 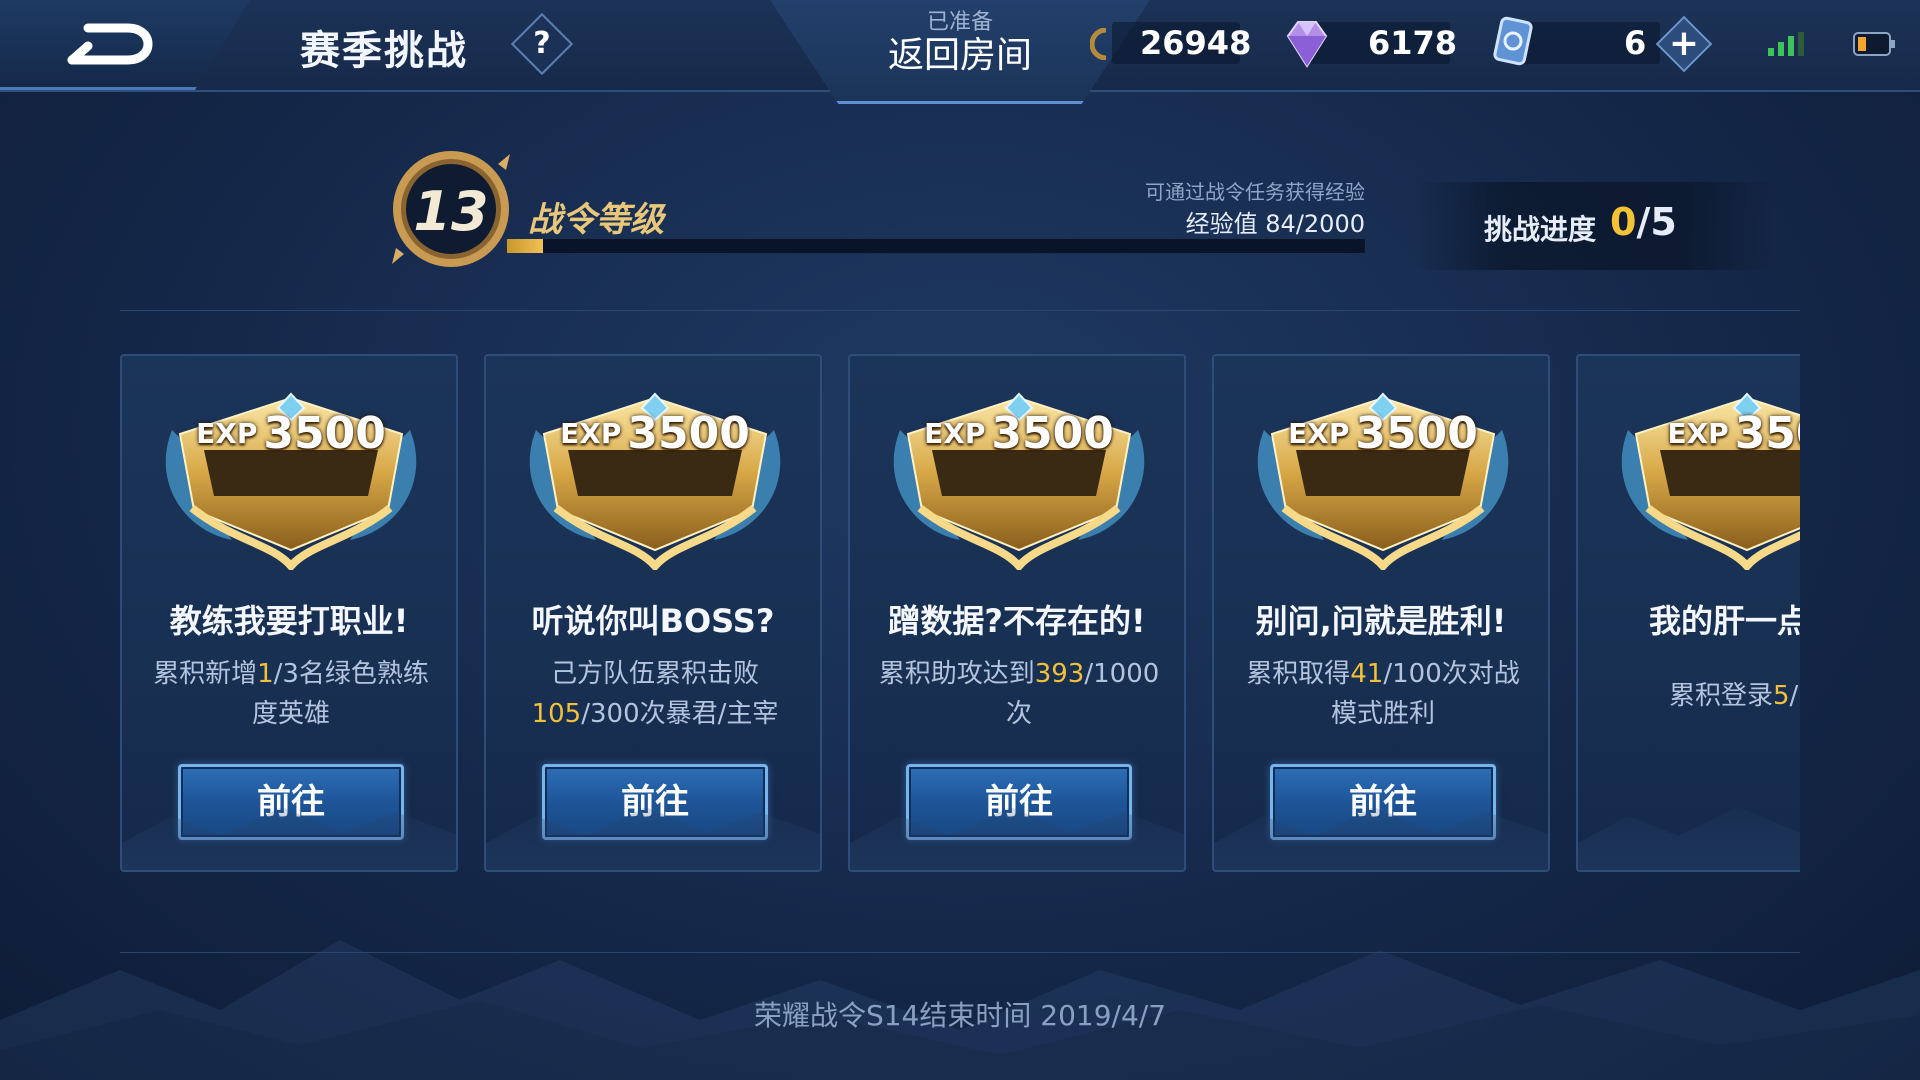 What do you see at coordinates (1623, 222) in the screenshot?
I see `challenge-progress-current: 0` at bounding box center [1623, 222].